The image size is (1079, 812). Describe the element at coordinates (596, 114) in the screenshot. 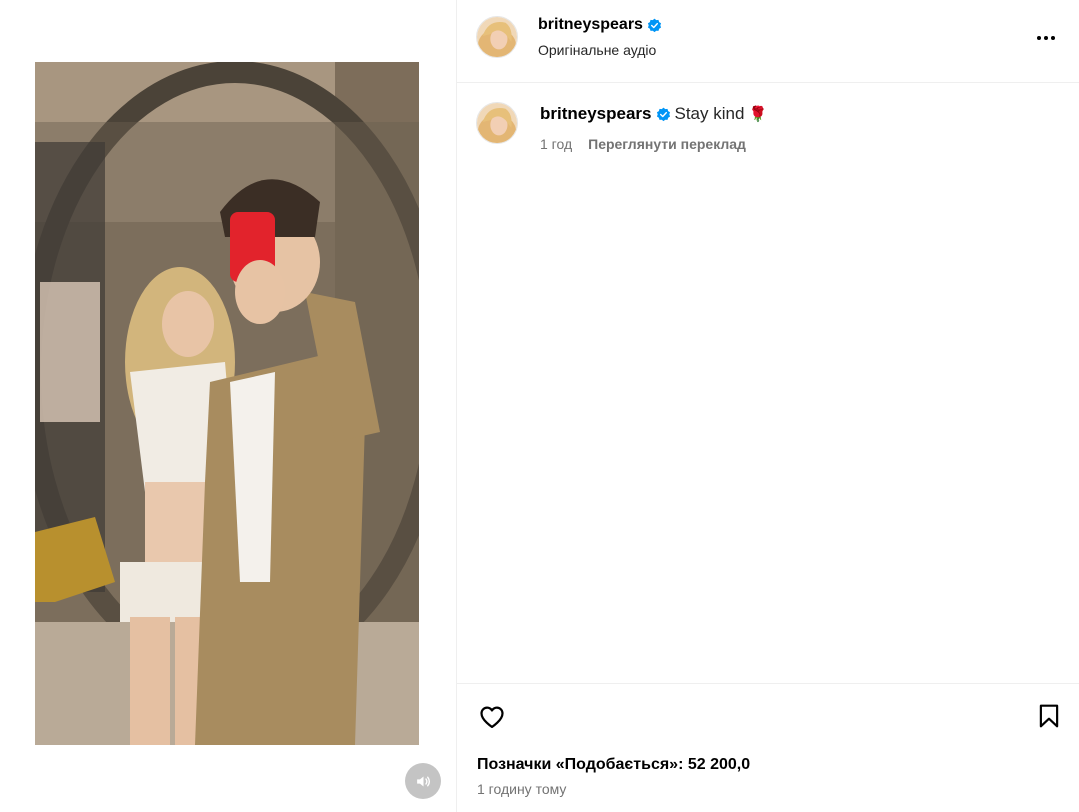

I see `comment-username: britneyspears` at that location.